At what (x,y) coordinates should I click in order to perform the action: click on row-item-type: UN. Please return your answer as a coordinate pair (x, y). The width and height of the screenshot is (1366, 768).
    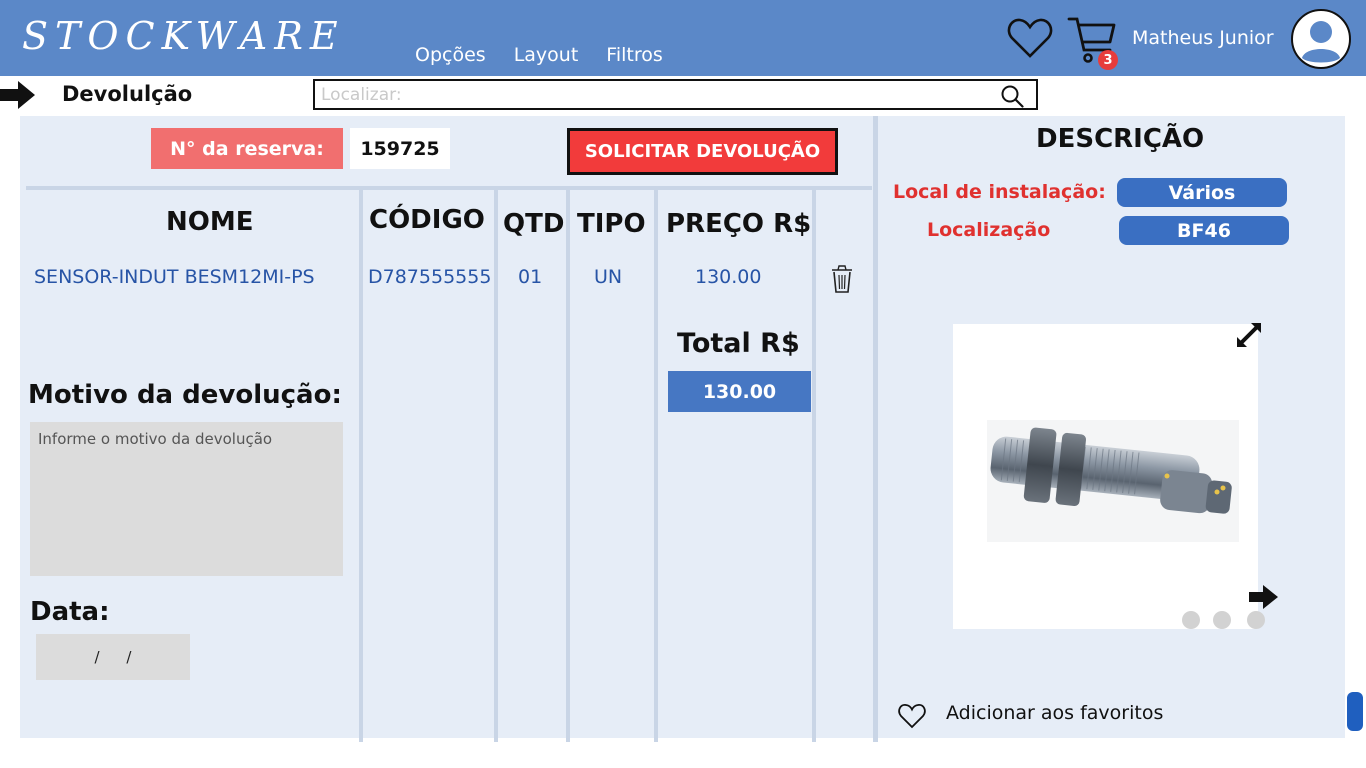
    Looking at the image, I should click on (608, 277).